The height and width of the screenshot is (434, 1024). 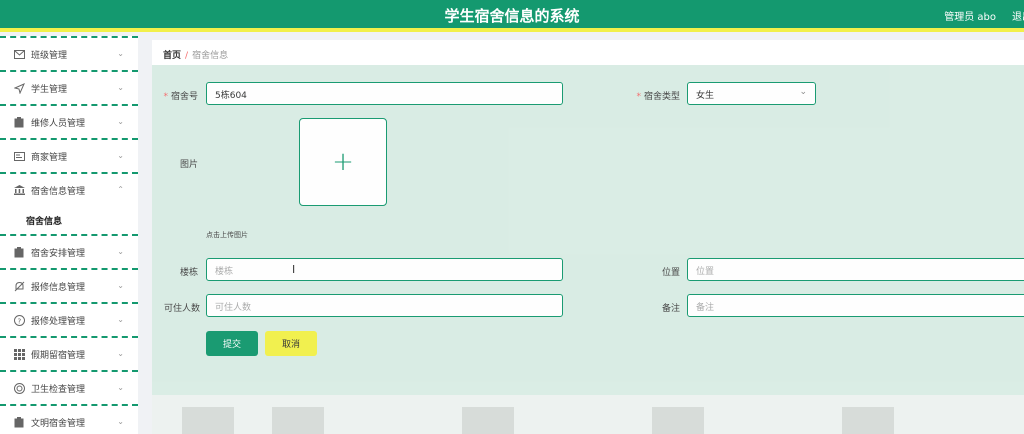 What do you see at coordinates (19, 190) in the screenshot?
I see `bank-icon` at bounding box center [19, 190].